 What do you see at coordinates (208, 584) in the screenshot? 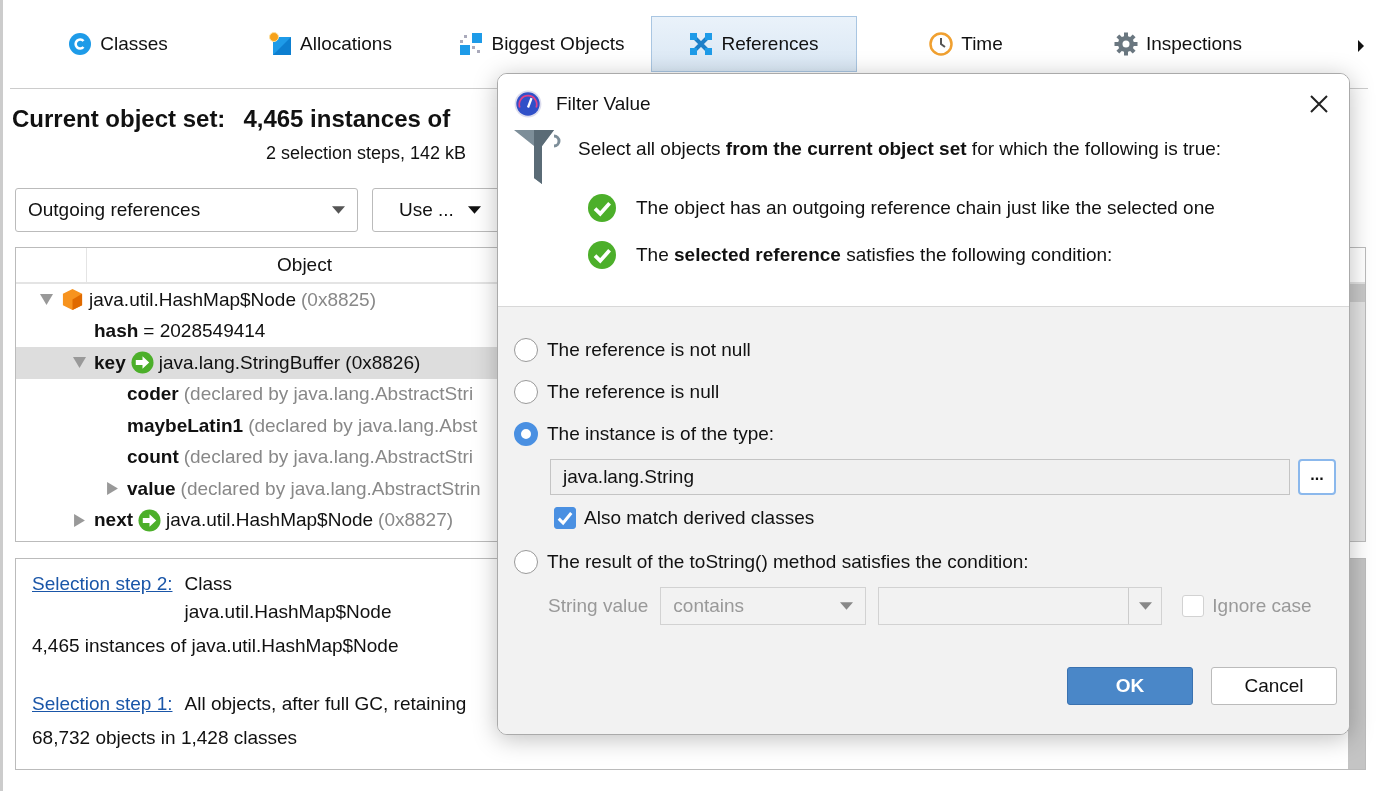
I see `step-detail: Class` at bounding box center [208, 584].